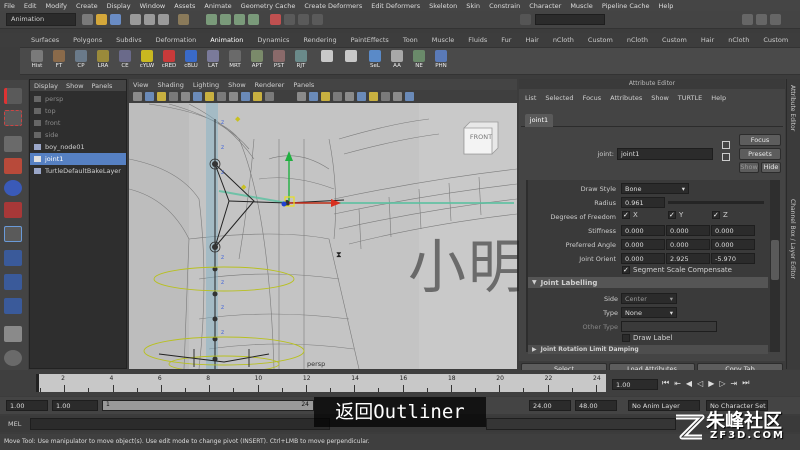  I want to click on rotation-limit-damping-header: ▶ Joint Rotation Limit Damping, so click(648, 349).